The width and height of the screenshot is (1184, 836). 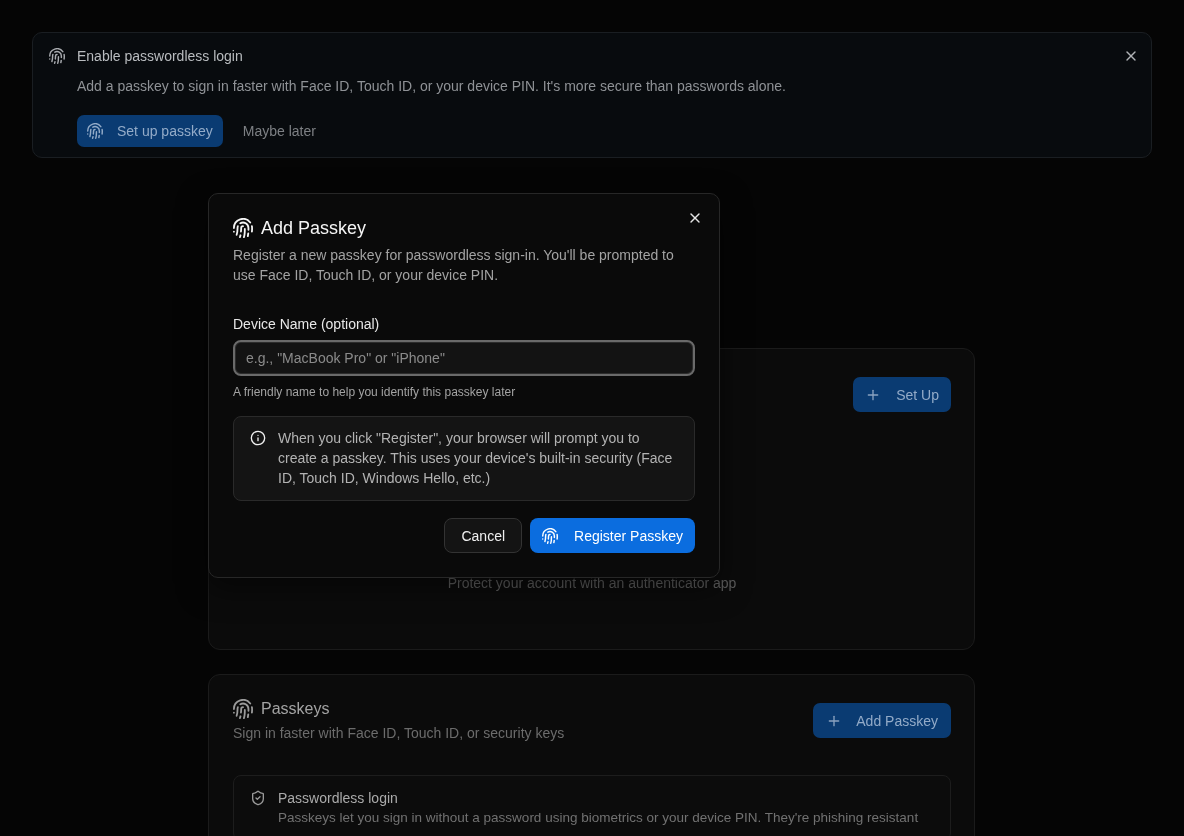 I want to click on banner-title: Enable passwordless login, so click(x=160, y=56).